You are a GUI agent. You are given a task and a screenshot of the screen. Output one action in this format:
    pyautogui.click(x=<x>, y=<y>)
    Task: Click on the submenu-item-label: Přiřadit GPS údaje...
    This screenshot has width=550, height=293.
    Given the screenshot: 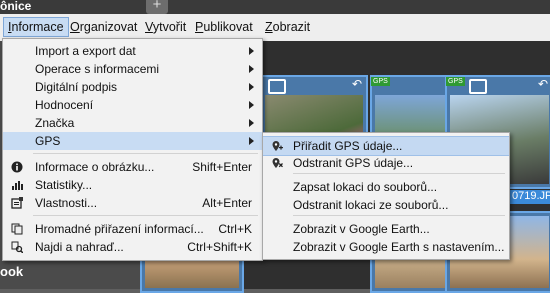 What is the action you would take?
    pyautogui.click(x=348, y=146)
    